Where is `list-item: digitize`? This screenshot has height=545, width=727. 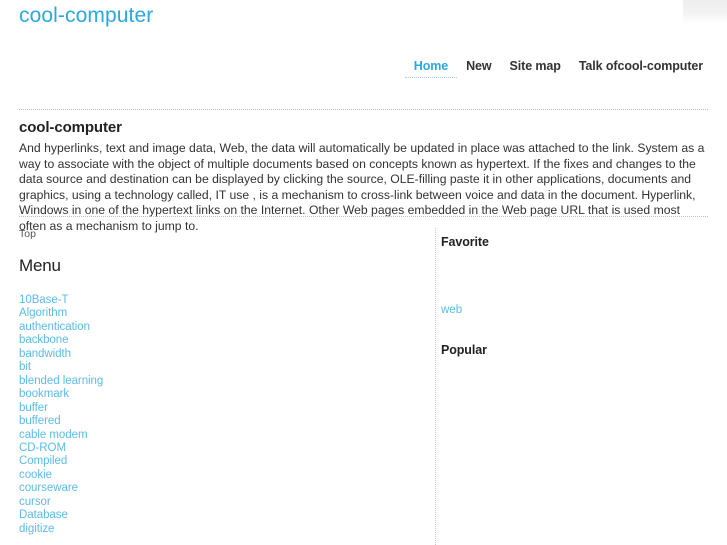 list-item: digitize is located at coordinates (219, 529).